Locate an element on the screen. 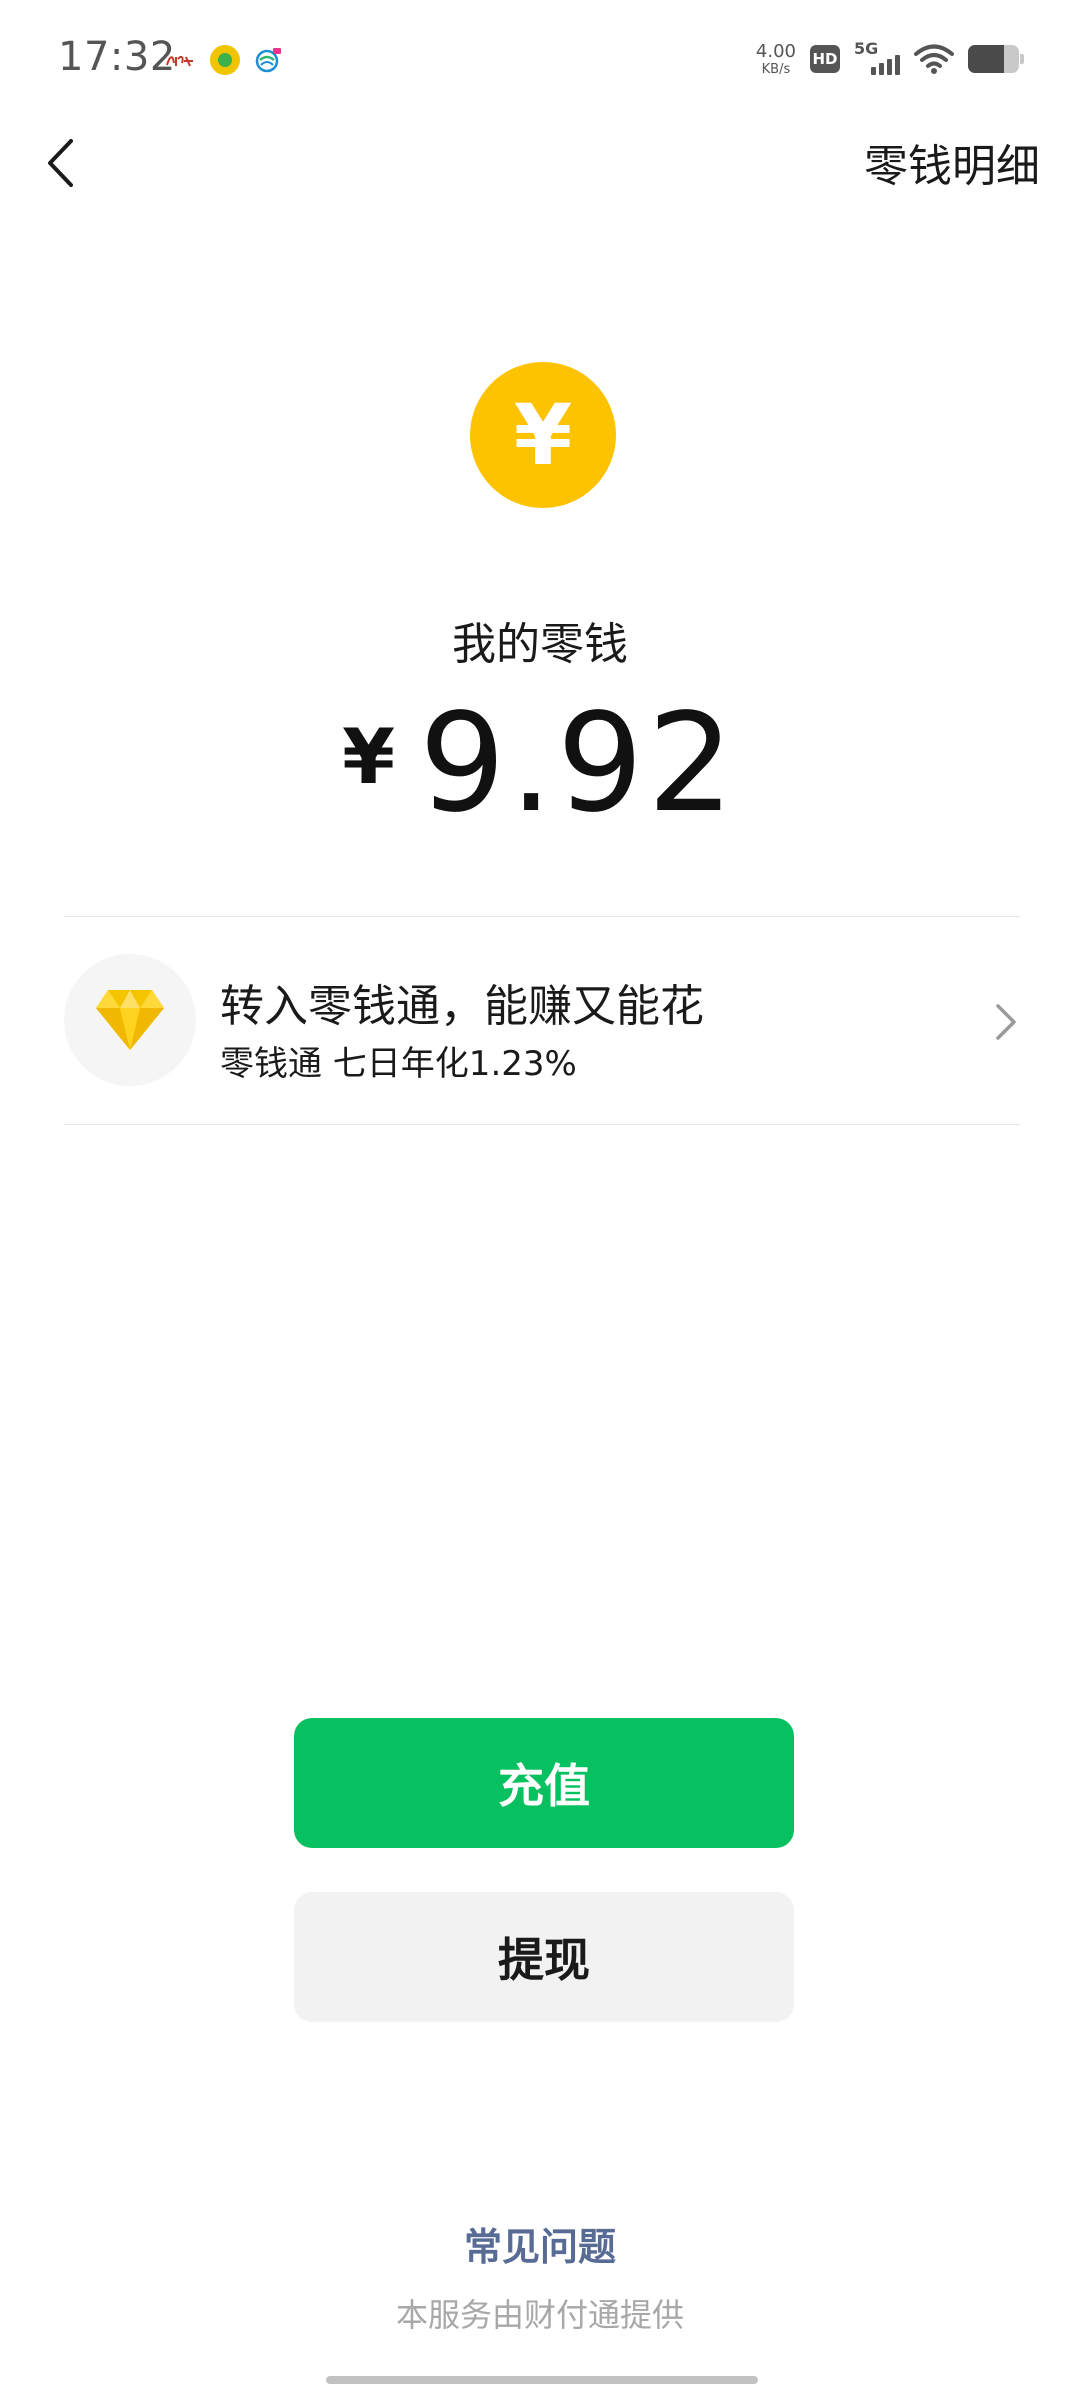 This screenshot has width=1080, height=2388. balance-value: 9.92 is located at coordinates (578, 764).